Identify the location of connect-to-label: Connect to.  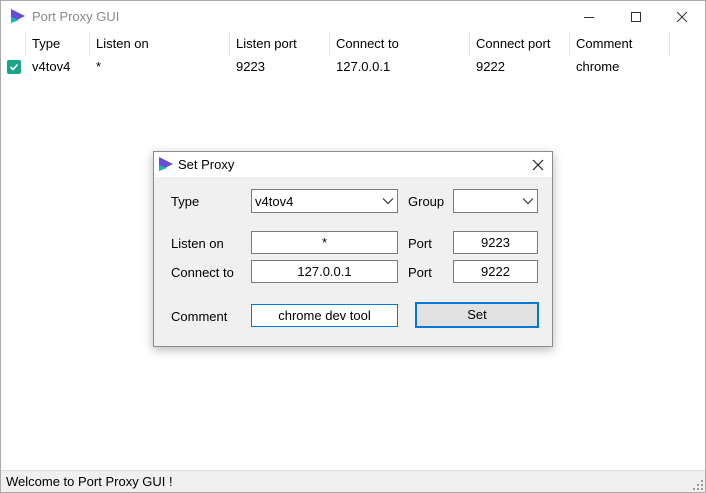
(202, 272).